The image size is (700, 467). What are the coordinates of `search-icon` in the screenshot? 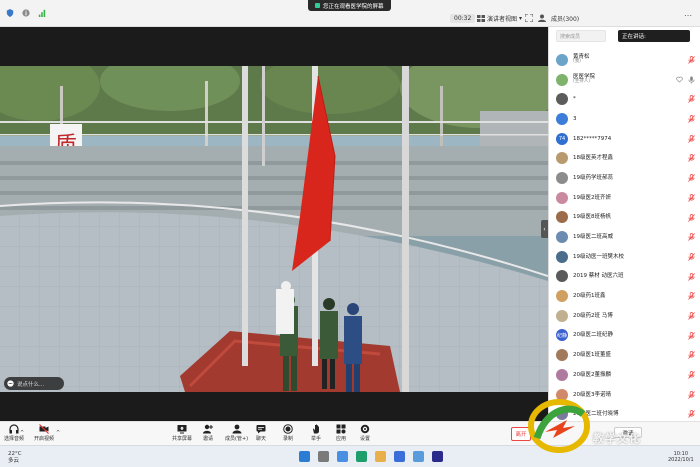 It's located at (323, 456).